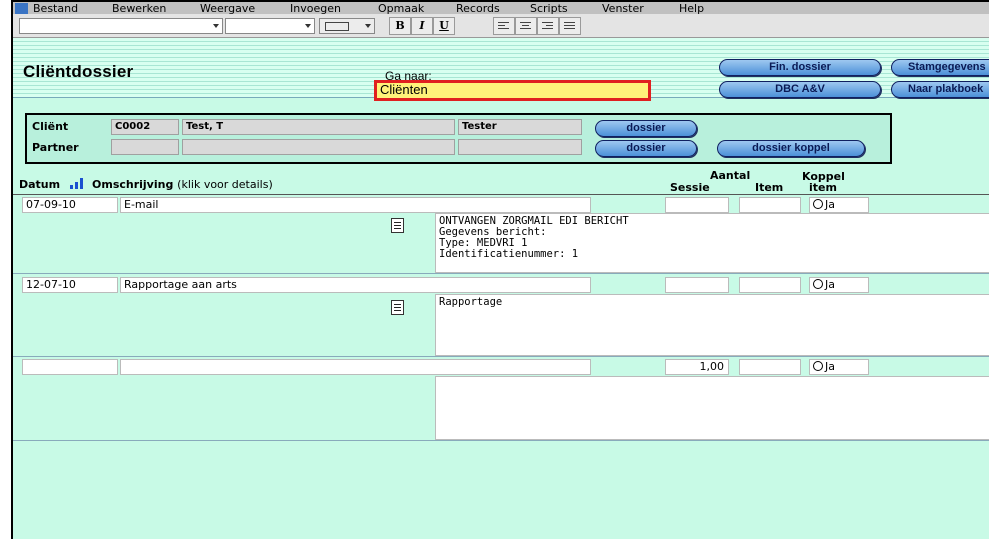  Describe the element at coordinates (337, 26) in the screenshot. I see `border-style-icon` at that location.